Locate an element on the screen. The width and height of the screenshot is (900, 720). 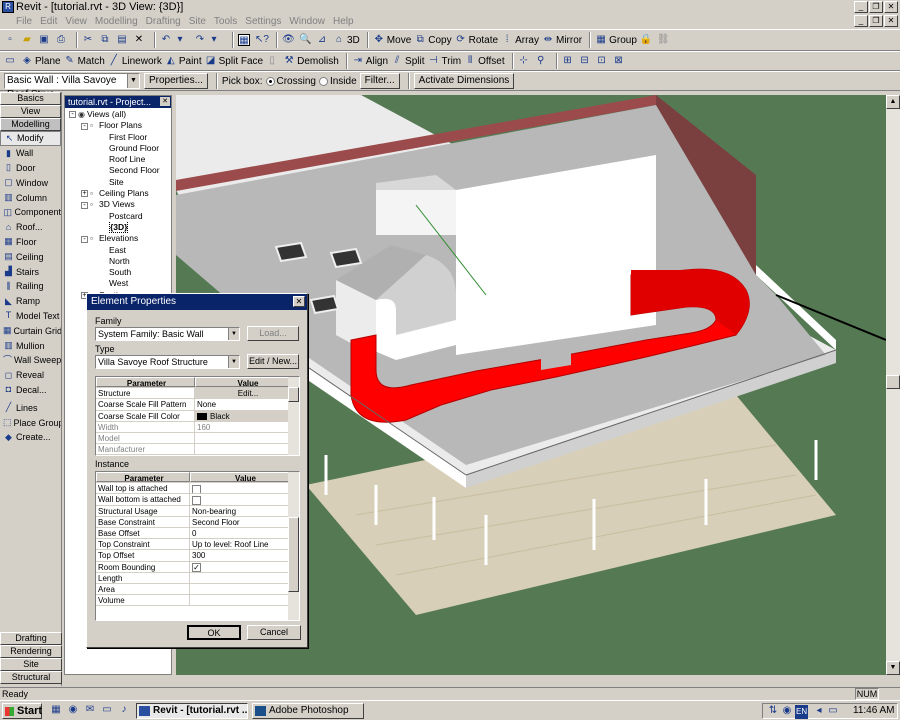
thin-lines-icon: ⊿ is located at coordinates (323, 40).